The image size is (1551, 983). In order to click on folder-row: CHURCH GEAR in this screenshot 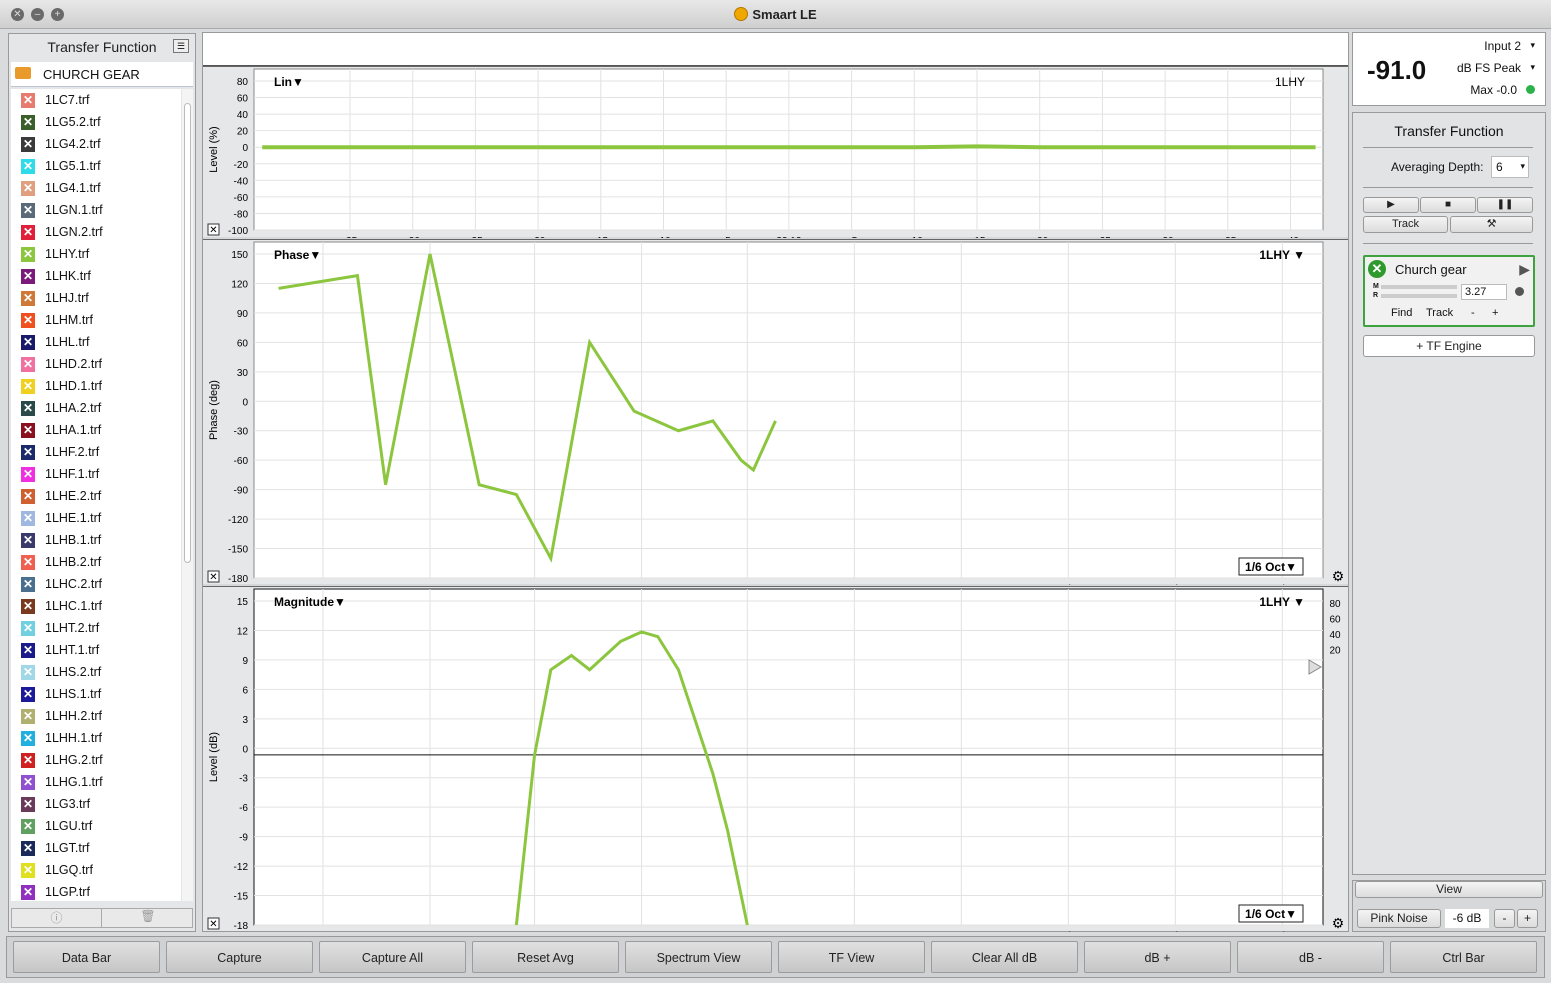, I will do `click(102, 74)`.